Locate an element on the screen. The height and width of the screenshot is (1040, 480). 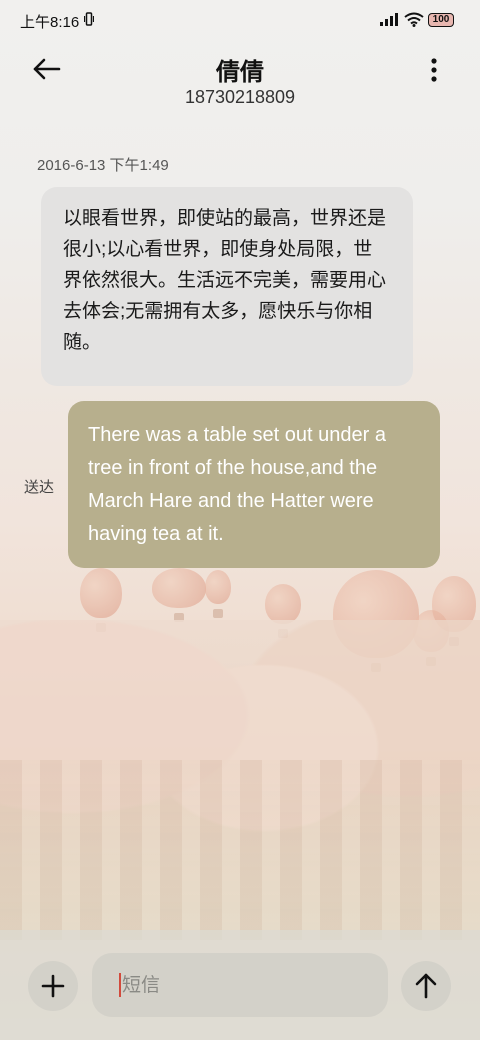
plus-icon is located at coordinates (53, 986).